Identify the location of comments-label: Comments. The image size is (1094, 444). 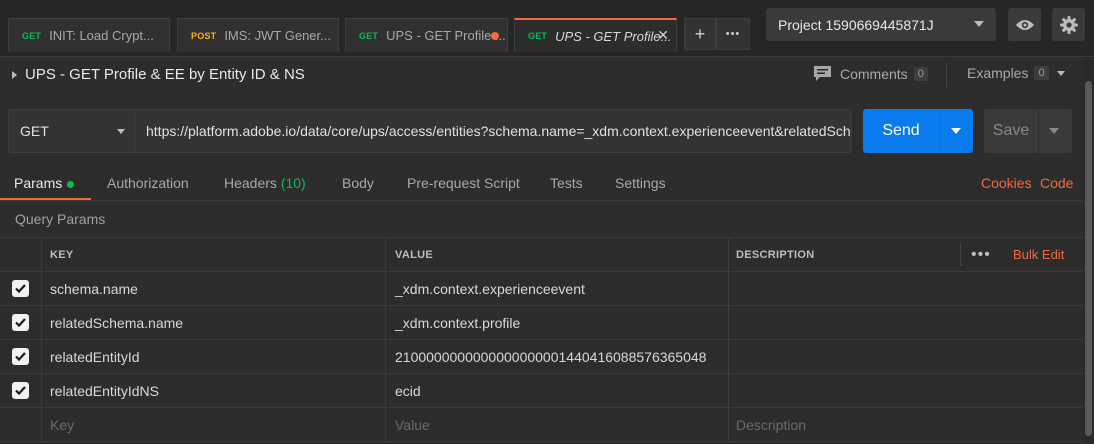
(874, 73).